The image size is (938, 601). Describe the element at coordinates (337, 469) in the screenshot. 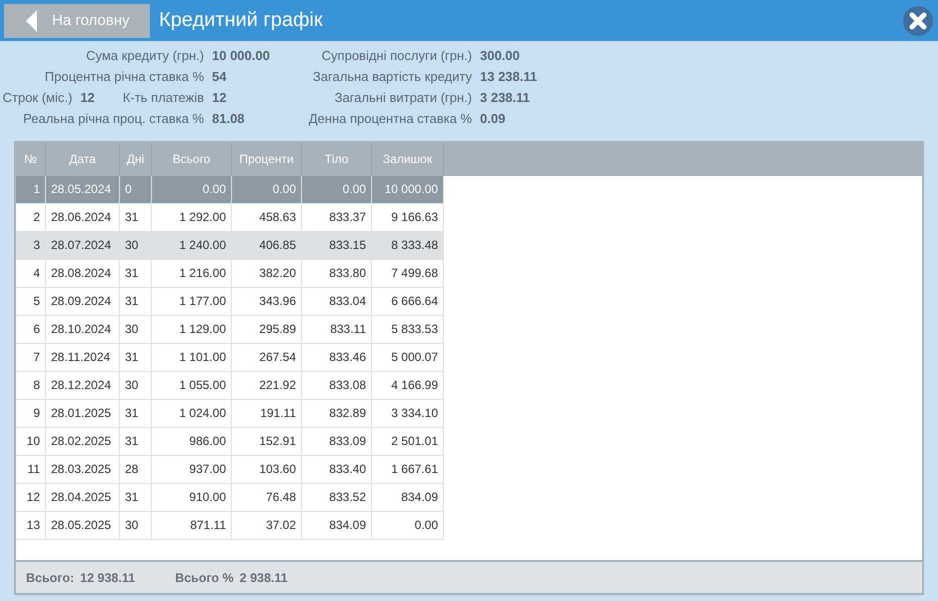

I see `table-cell: 833.40` at that location.